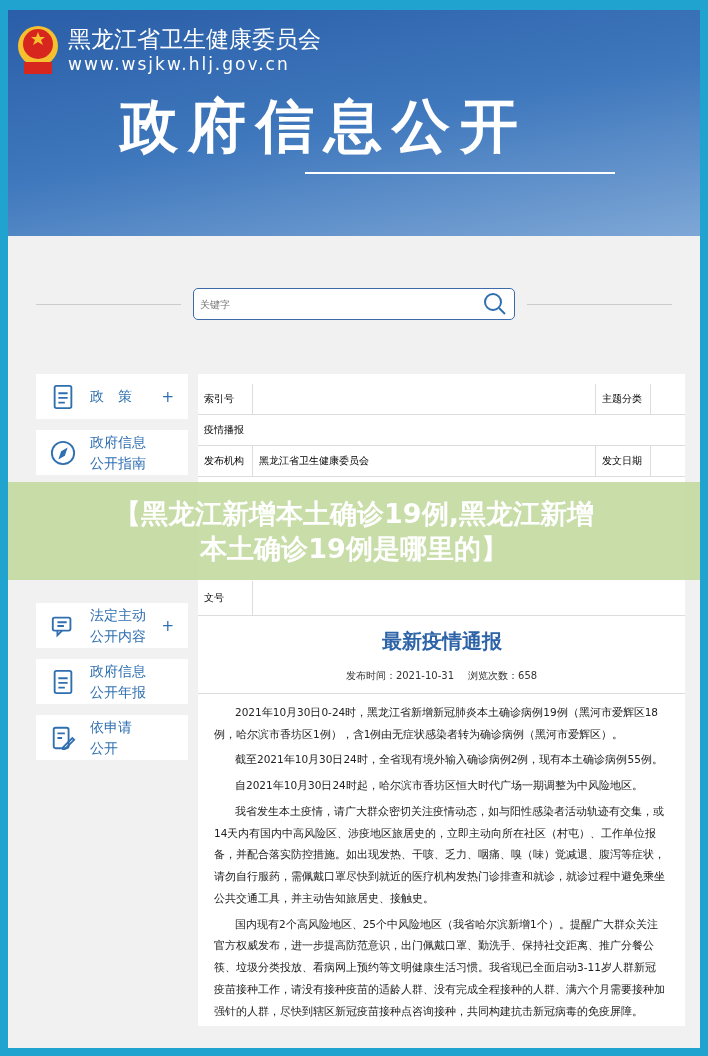  Describe the element at coordinates (495, 304) in the screenshot. I see `search-icon` at that location.